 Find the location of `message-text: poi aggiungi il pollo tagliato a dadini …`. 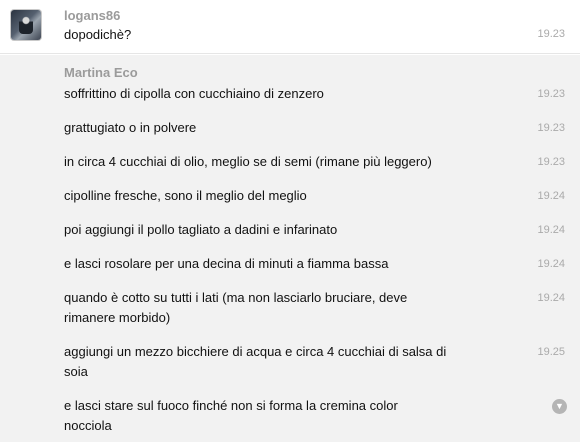

message-text: poi aggiungi il pollo tagliato a dadini … is located at coordinates (201, 229).